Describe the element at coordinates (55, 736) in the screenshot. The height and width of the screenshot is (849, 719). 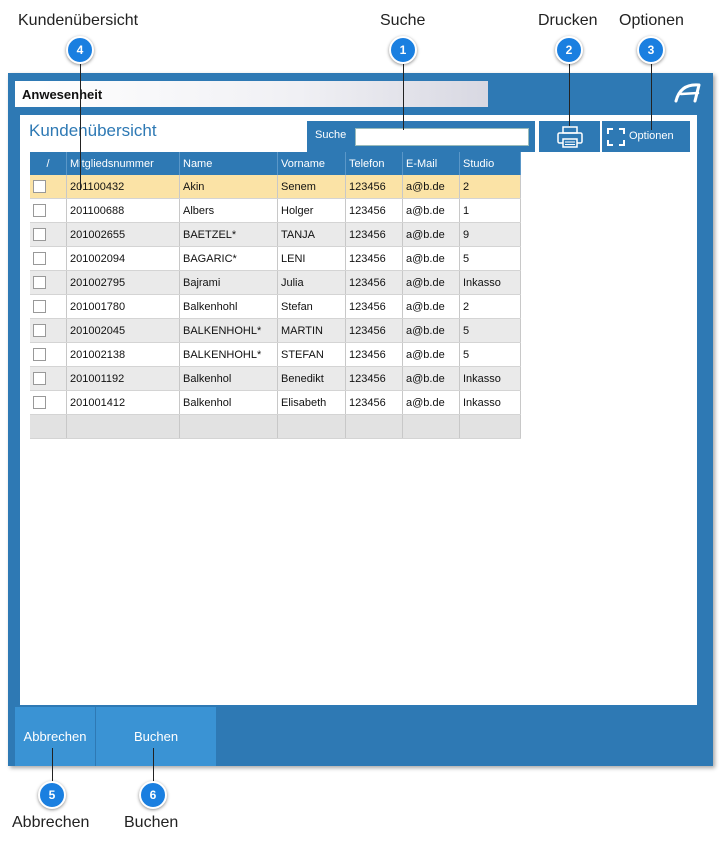
I see `cancel-button: Abbrechen` at that location.